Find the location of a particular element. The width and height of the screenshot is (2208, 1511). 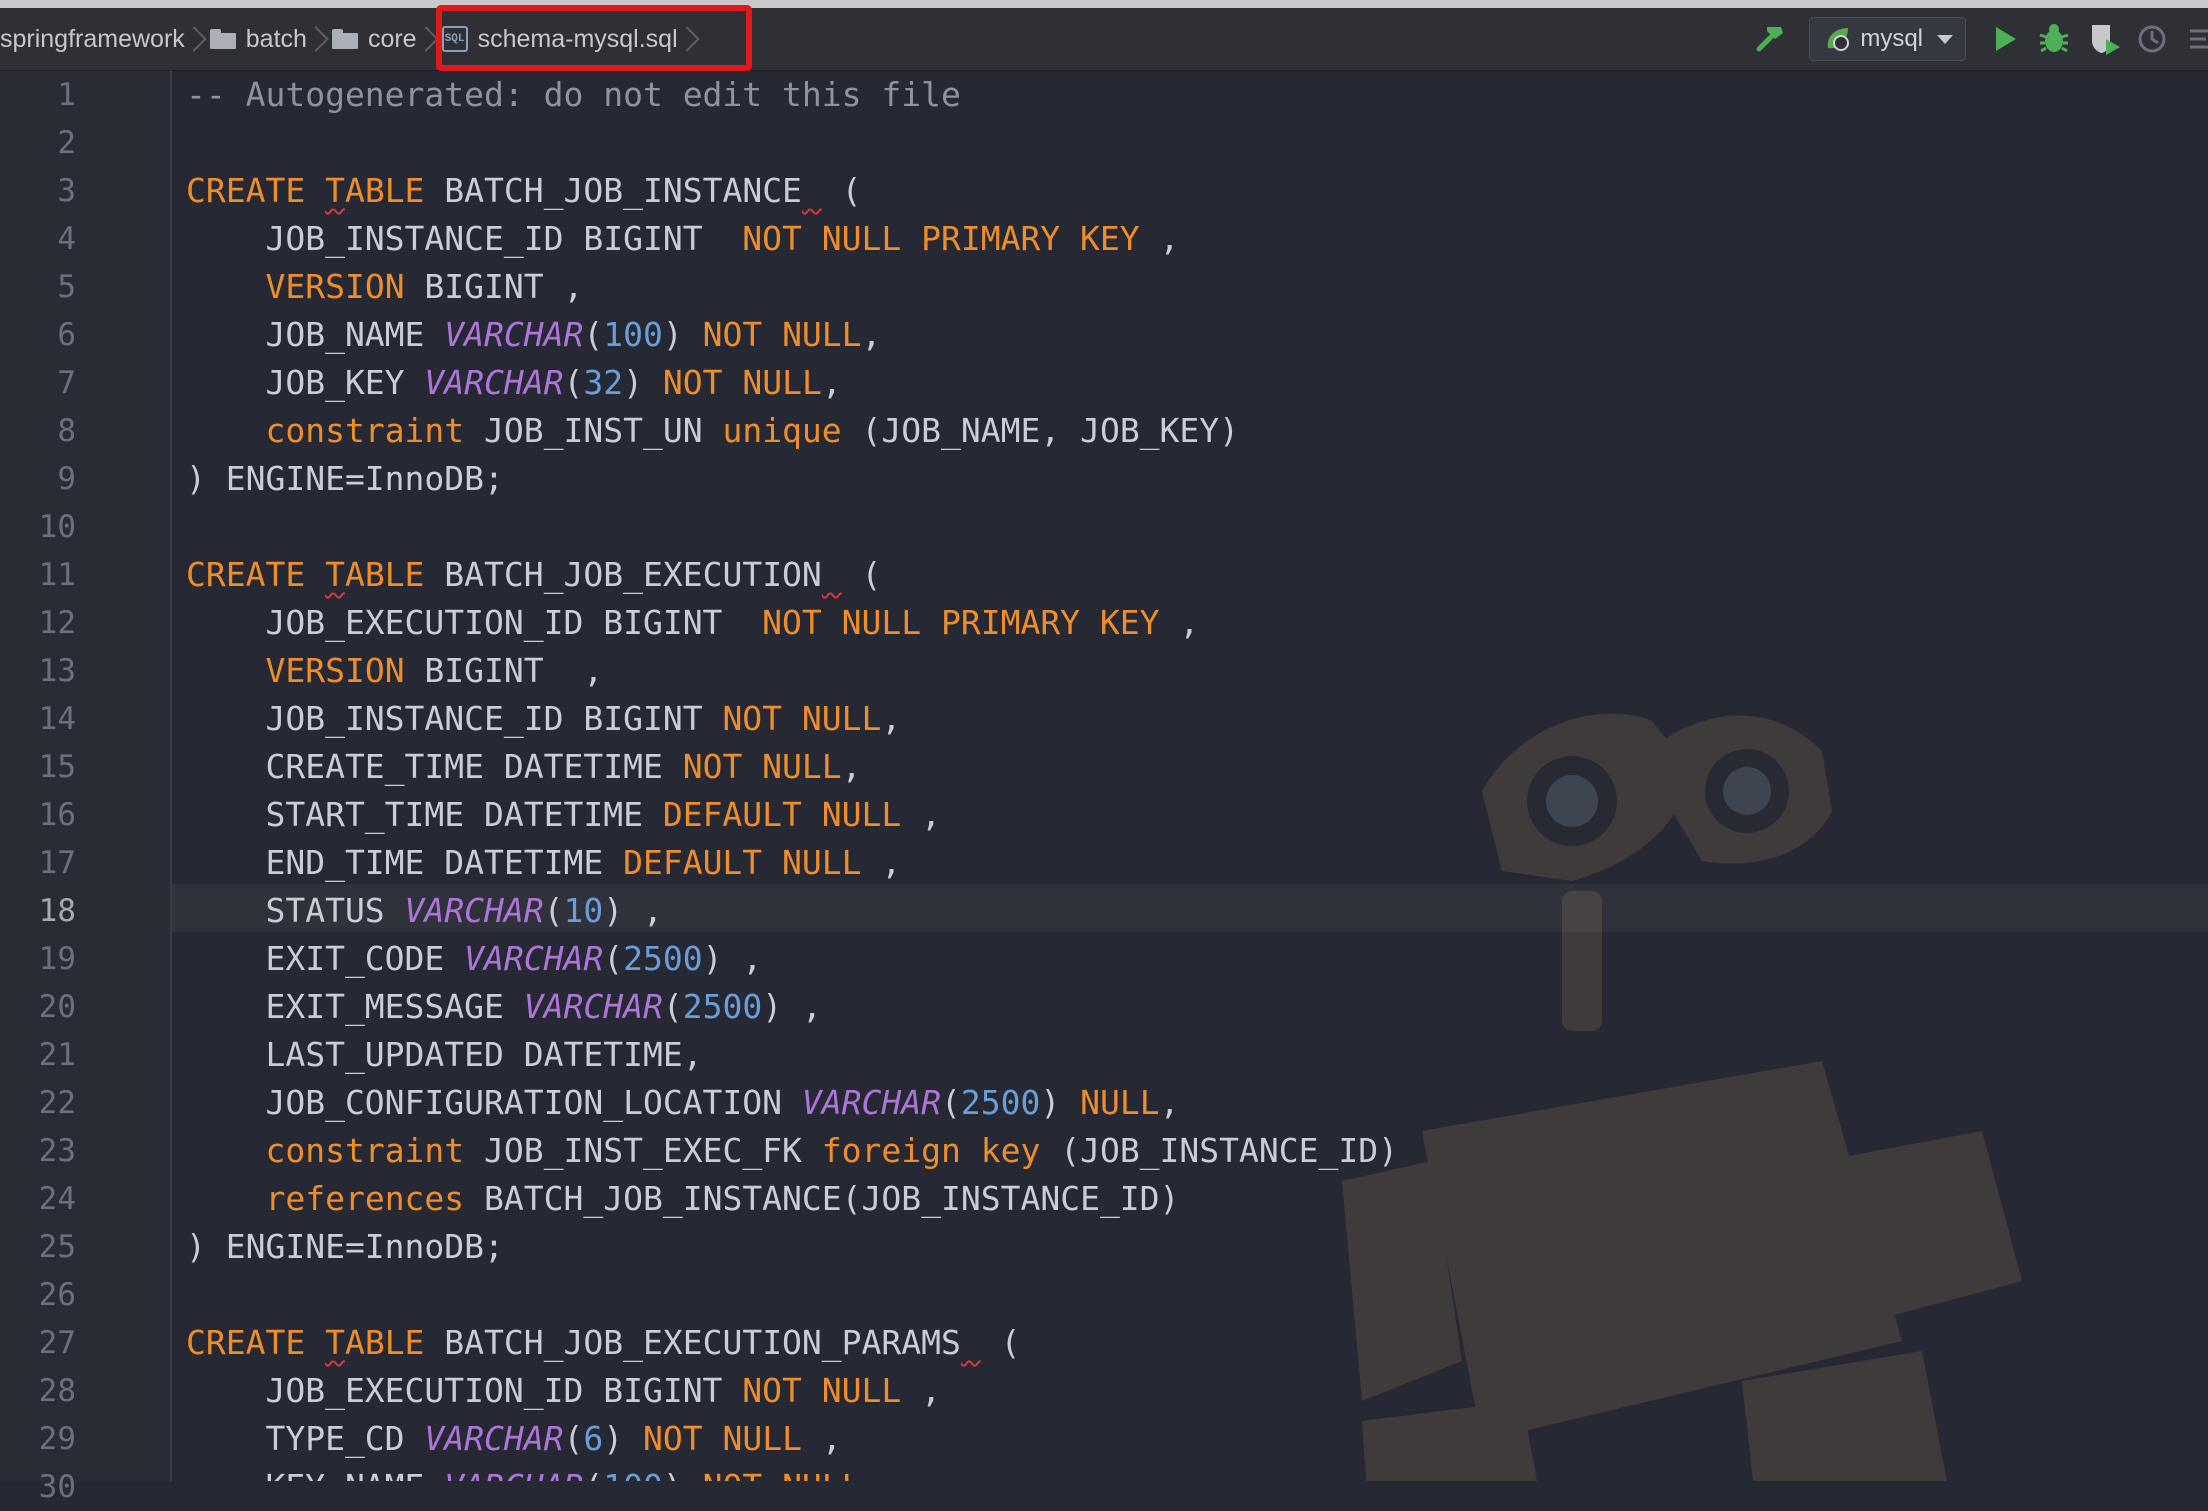

code-token: (JOB_NAME, JOB_KEY) is located at coordinates (1040, 430).